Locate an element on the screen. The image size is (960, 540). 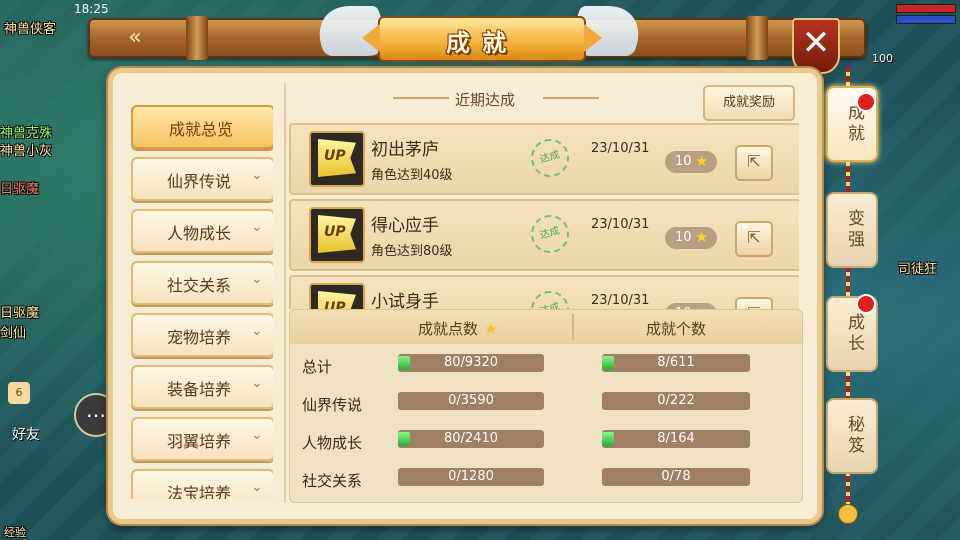
sidebar-item-social: 社交关系 ⌄ is located at coordinates (202, 283).